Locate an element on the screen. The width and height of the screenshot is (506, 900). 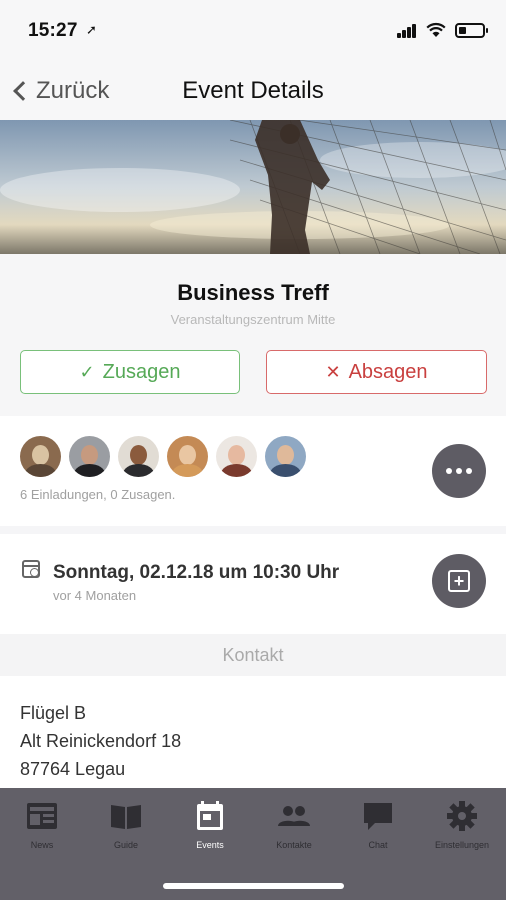
tab-news: News is located at coordinates (42, 824).